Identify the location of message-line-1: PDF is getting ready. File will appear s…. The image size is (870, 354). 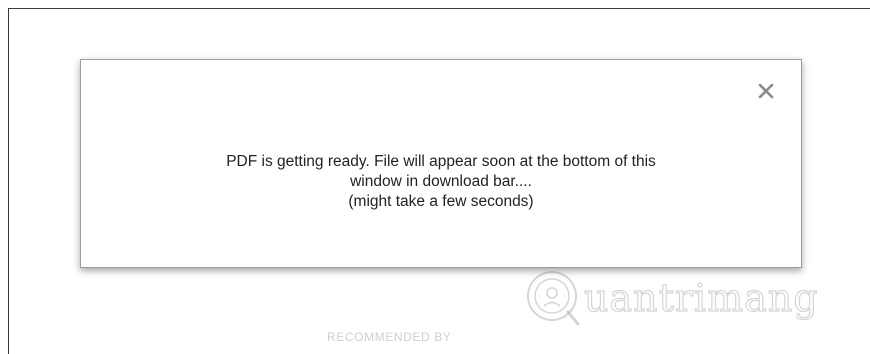
(441, 161).